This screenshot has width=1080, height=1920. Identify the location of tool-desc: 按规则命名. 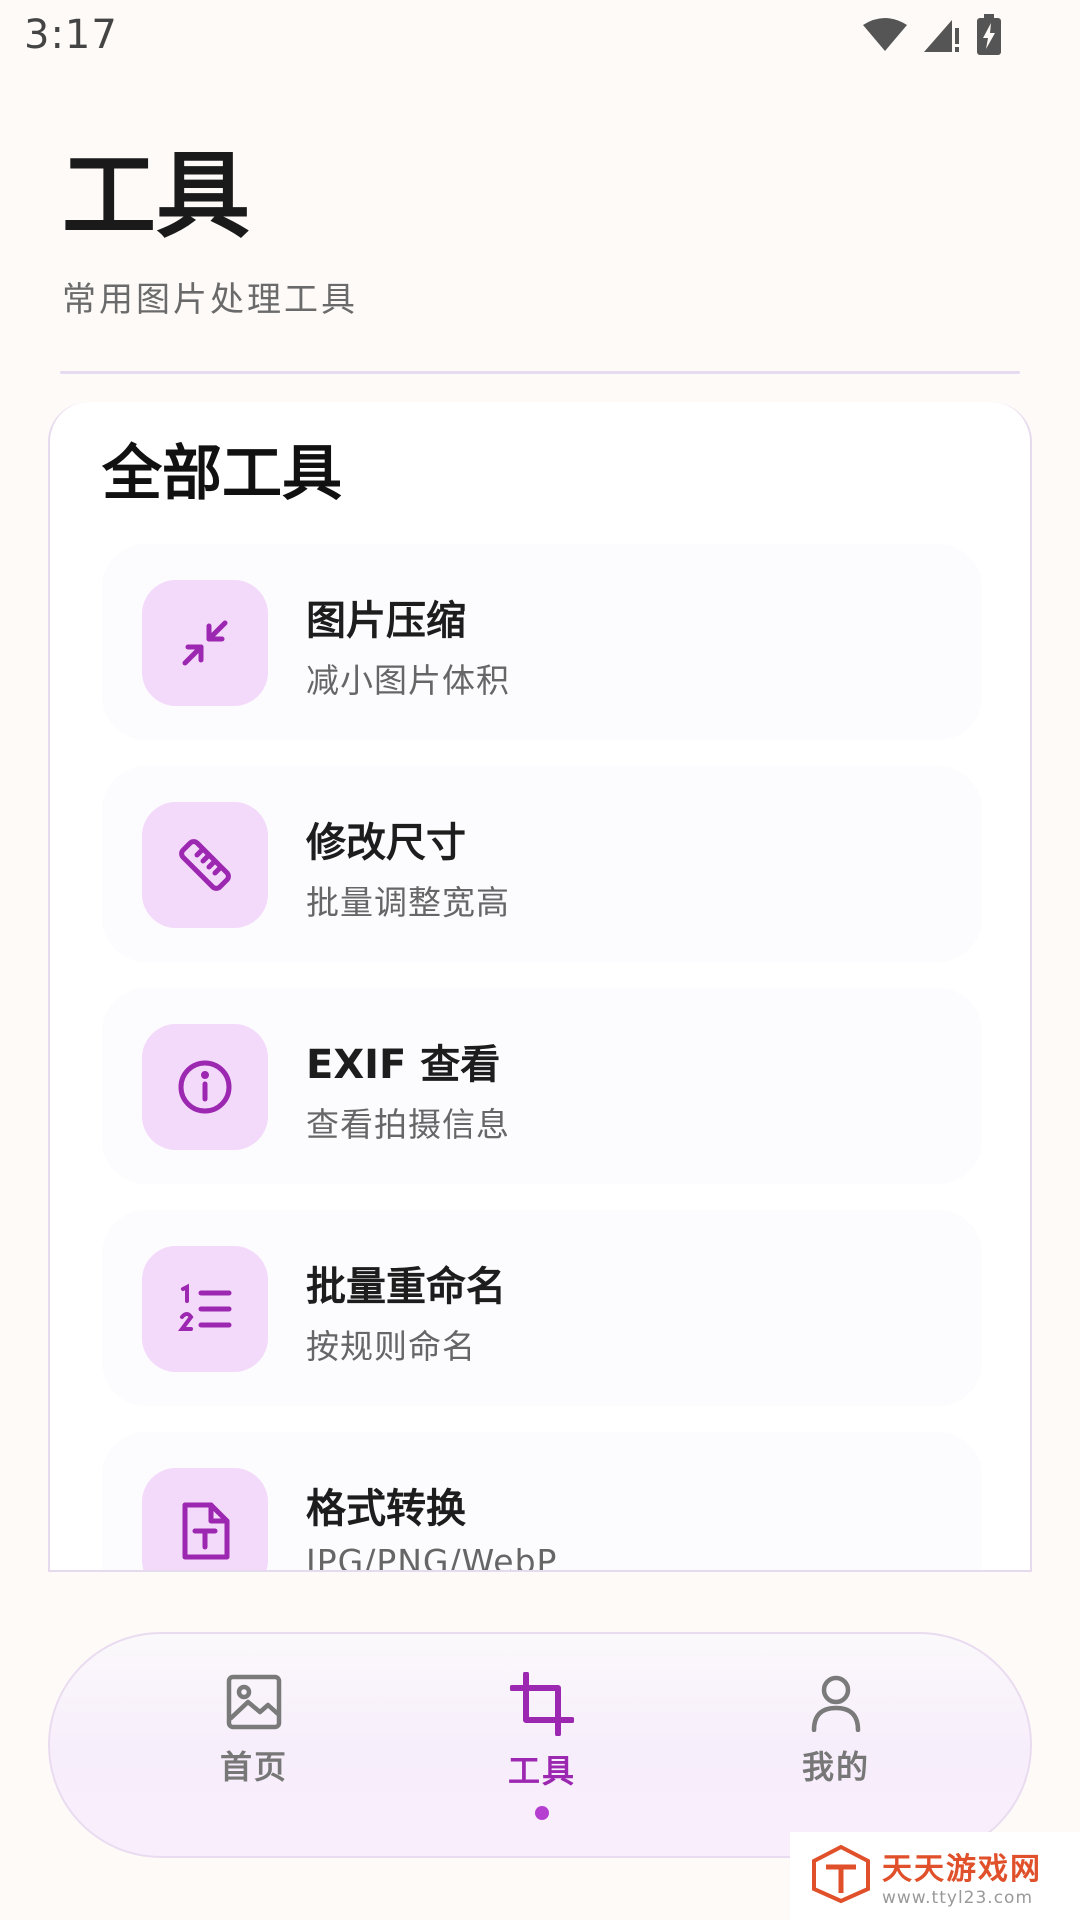
(391, 1346).